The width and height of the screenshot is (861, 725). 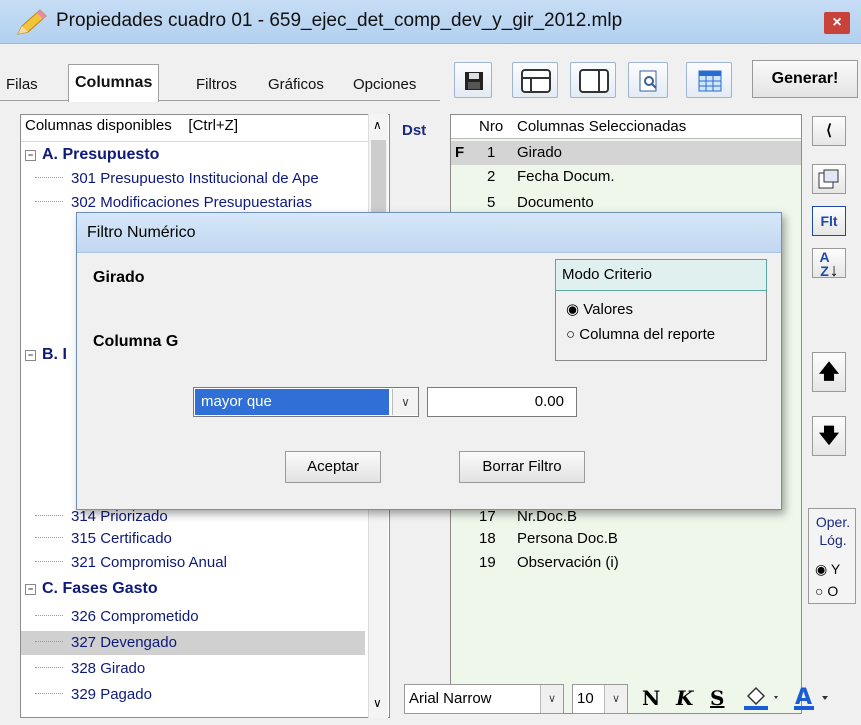 I want to click on radio-y: ◉ Y, so click(x=827, y=569).